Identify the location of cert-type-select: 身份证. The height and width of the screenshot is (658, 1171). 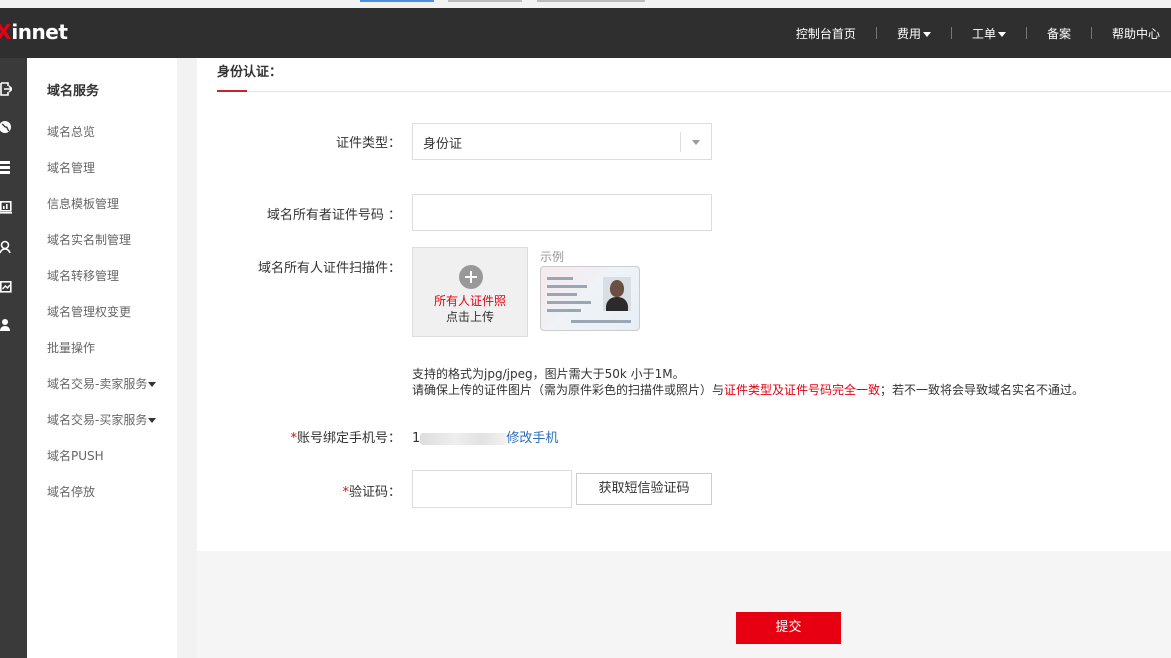
(562, 141).